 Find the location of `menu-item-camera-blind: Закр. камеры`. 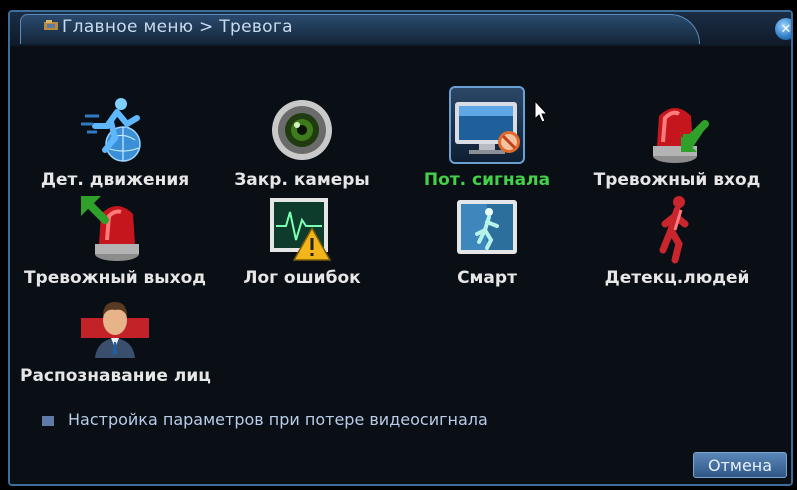

menu-item-camera-blind: Закр. камеры is located at coordinates (302, 141).